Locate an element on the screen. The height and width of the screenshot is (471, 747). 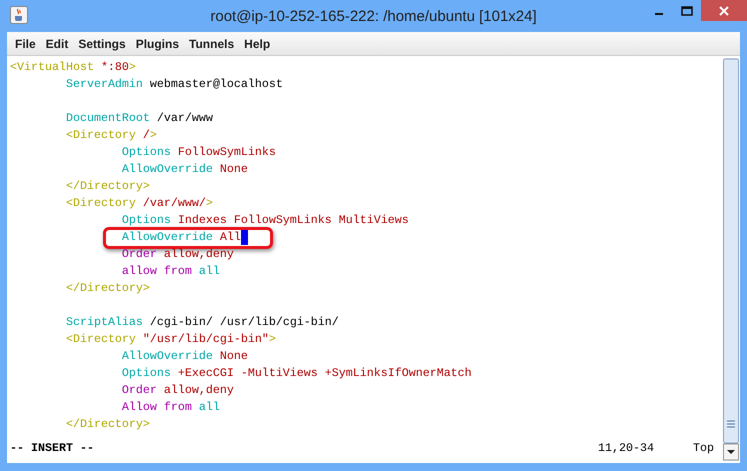
menu-item: Settings is located at coordinates (102, 43).